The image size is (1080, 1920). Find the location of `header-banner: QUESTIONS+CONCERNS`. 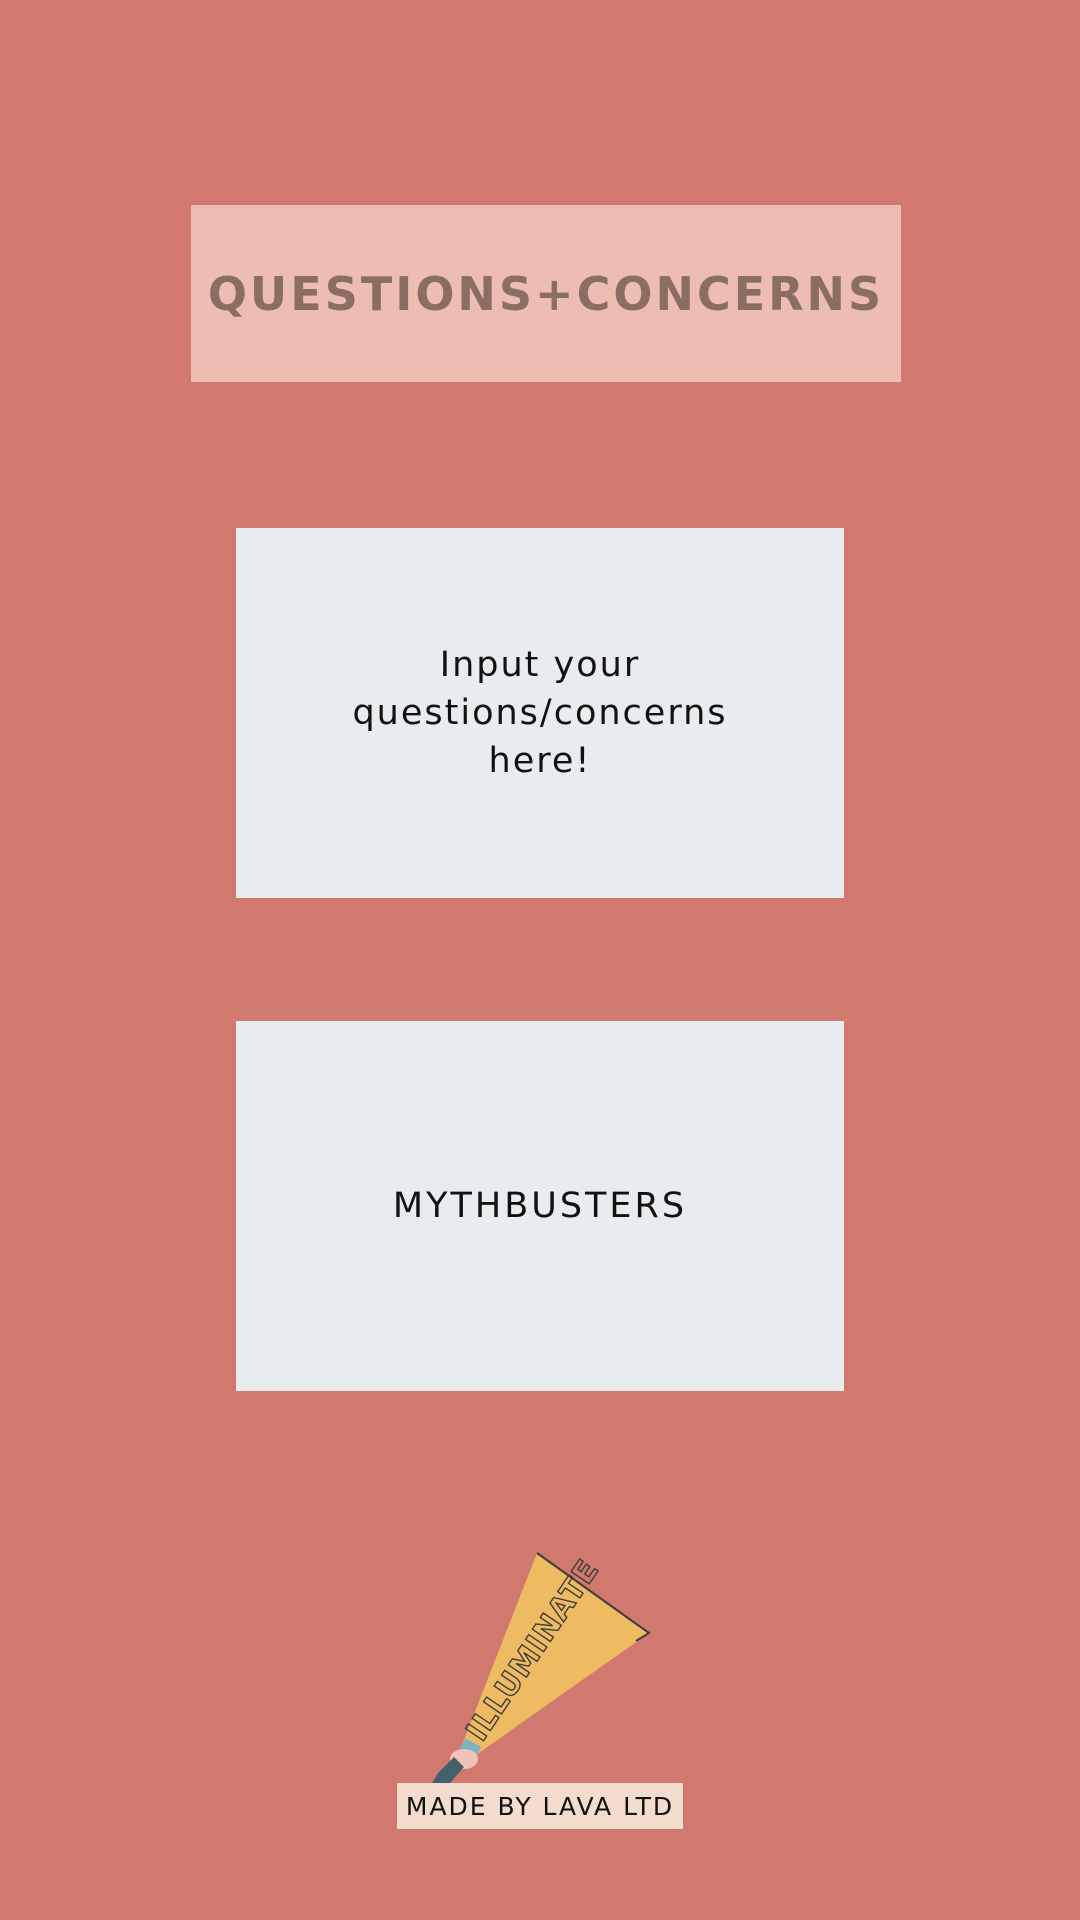

header-banner: QUESTIONS+CONCERNS is located at coordinates (546, 293).